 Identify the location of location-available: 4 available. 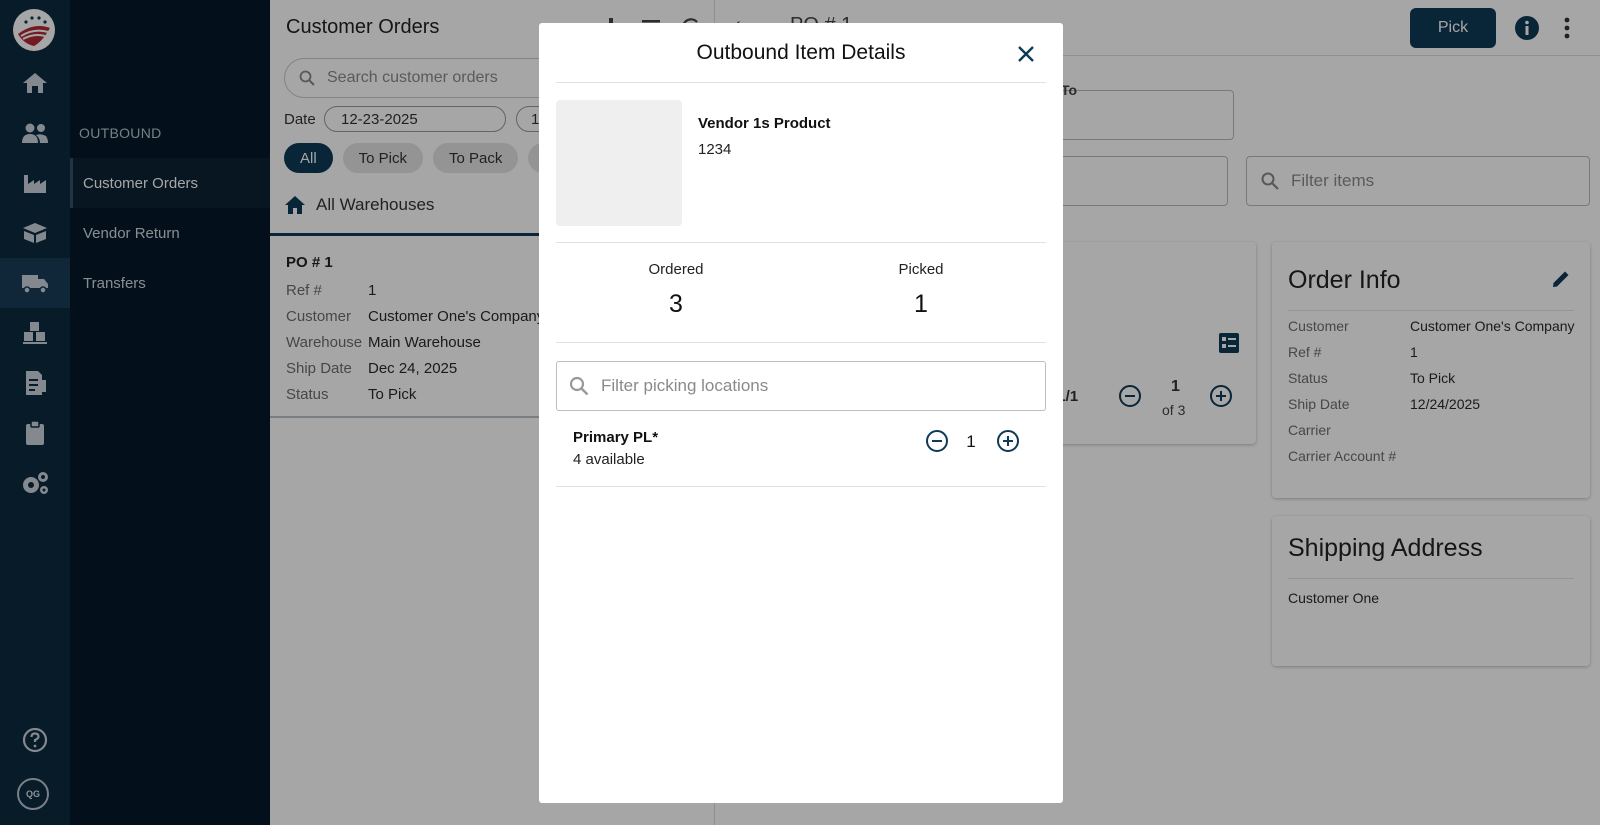
(609, 459).